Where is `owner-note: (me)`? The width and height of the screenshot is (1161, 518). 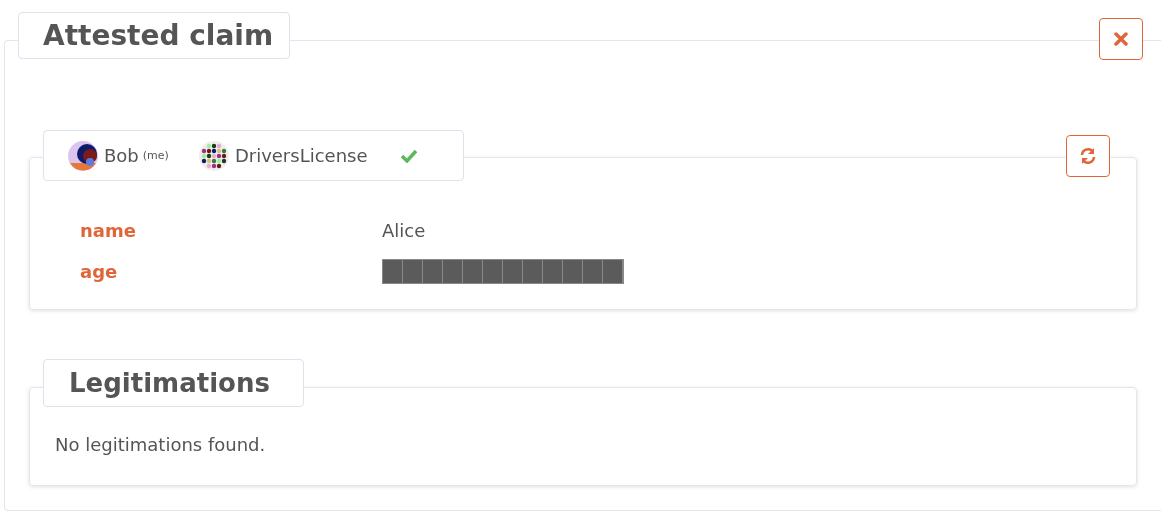
owner-note: (me) is located at coordinates (155, 155).